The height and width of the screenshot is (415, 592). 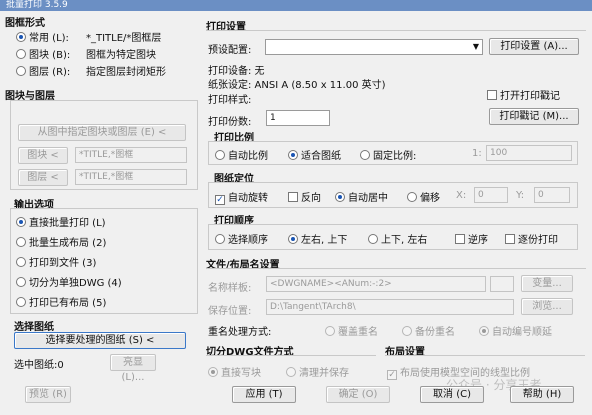 What do you see at coordinates (100, 340) in the screenshot?
I see `select-drawings-button: 选择要处理的图纸 (S) <` at bounding box center [100, 340].